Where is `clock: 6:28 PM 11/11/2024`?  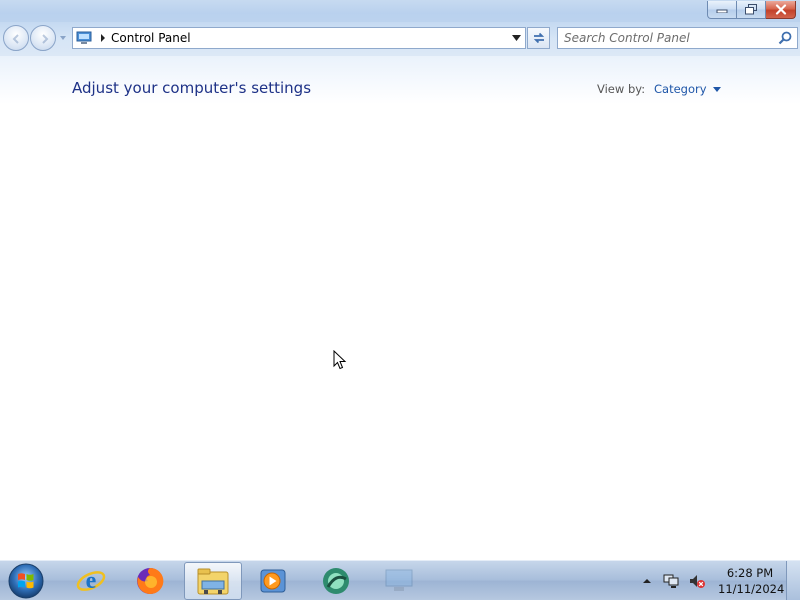
clock: 6:28 PM 11/11/2024 is located at coordinates (751, 581).